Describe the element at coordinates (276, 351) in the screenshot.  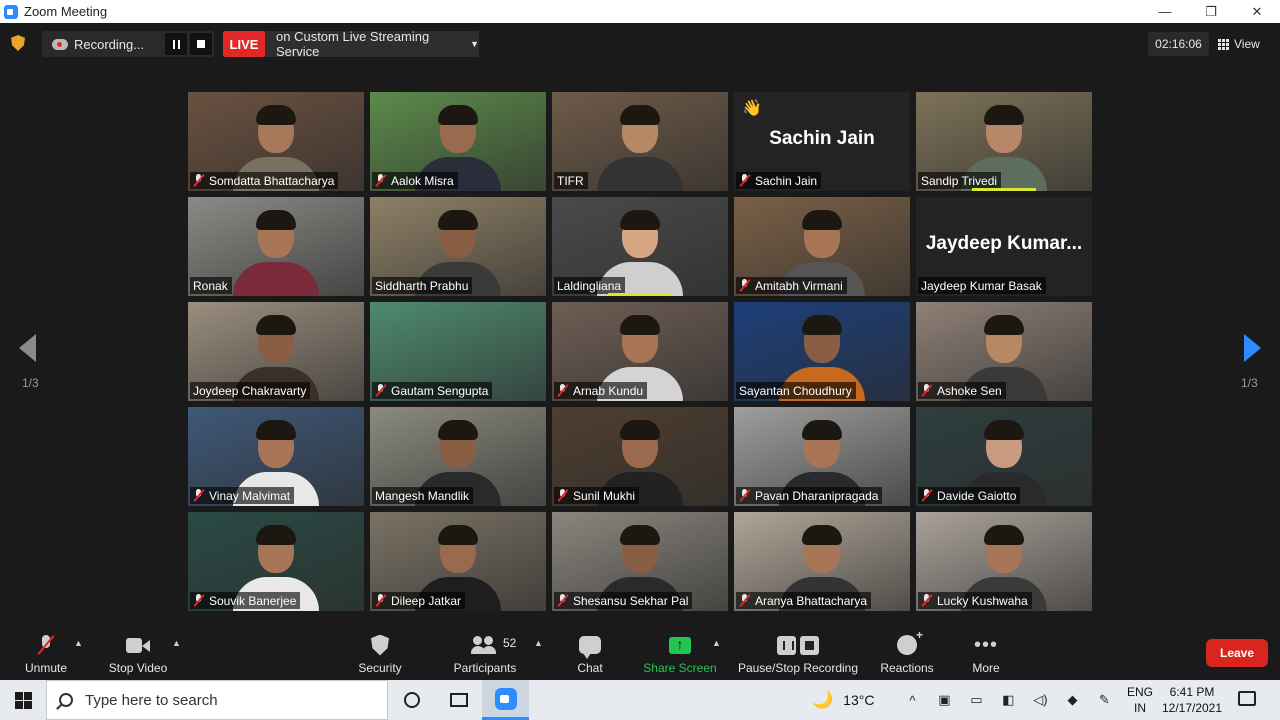
I see `participant-tile: Joydeep Chakravarty` at that location.